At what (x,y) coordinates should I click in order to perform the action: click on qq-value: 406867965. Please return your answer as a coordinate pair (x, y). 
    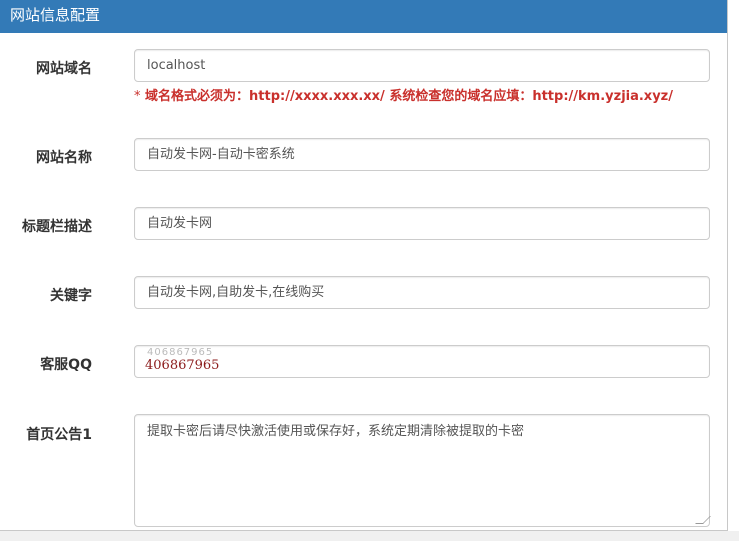
    Looking at the image, I should click on (182, 365).